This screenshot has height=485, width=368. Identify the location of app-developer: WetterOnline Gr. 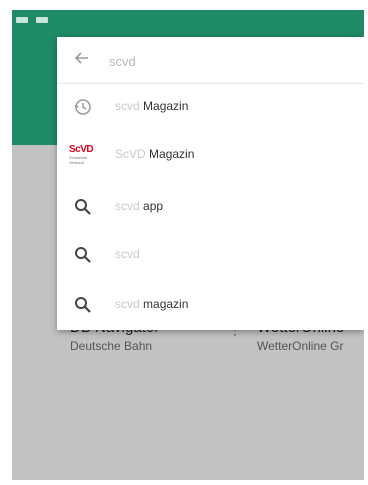
(300, 346).